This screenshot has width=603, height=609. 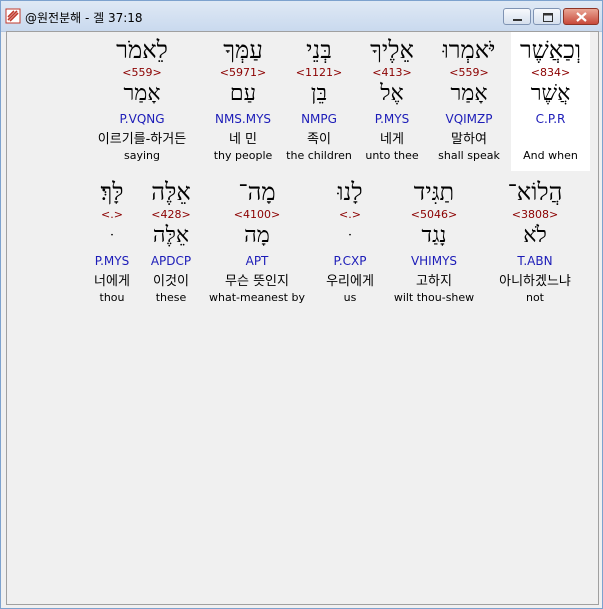 What do you see at coordinates (243, 50) in the screenshot?
I see `hebrew-word: עַמְּךָ` at bounding box center [243, 50].